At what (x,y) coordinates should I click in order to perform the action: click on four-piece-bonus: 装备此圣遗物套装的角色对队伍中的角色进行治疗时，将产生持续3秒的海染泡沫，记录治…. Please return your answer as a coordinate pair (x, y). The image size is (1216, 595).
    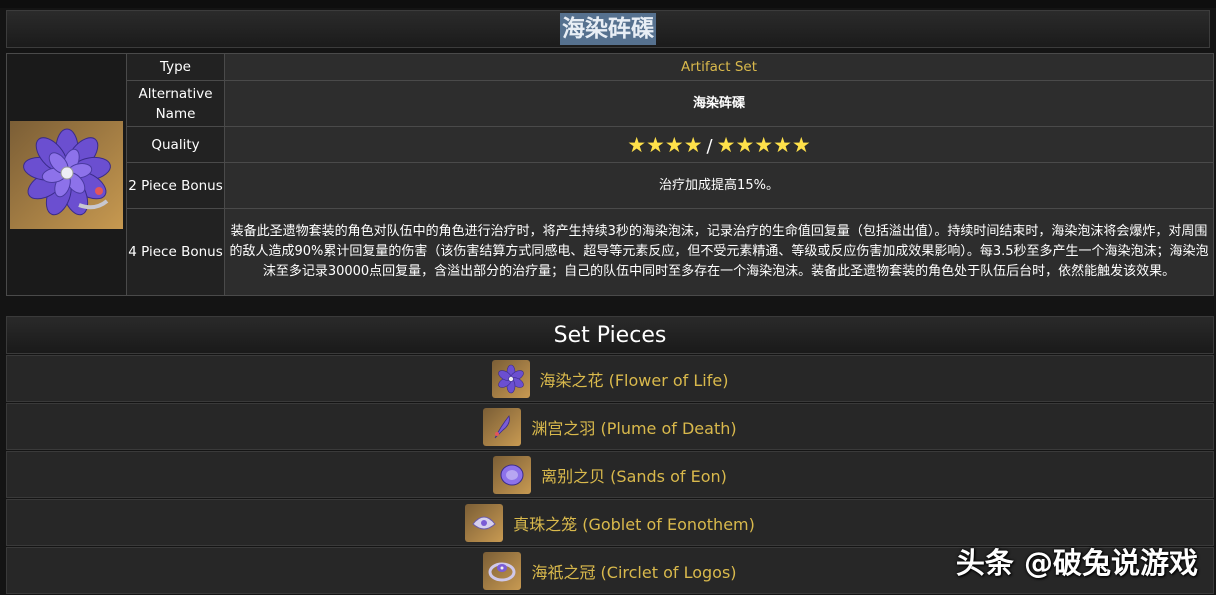
    Looking at the image, I should click on (719, 252).